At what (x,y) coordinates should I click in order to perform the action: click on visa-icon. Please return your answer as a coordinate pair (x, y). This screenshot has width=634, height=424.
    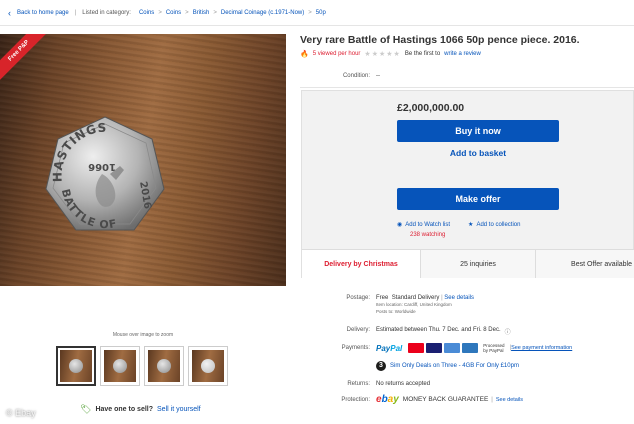
    Looking at the image, I should click on (434, 348).